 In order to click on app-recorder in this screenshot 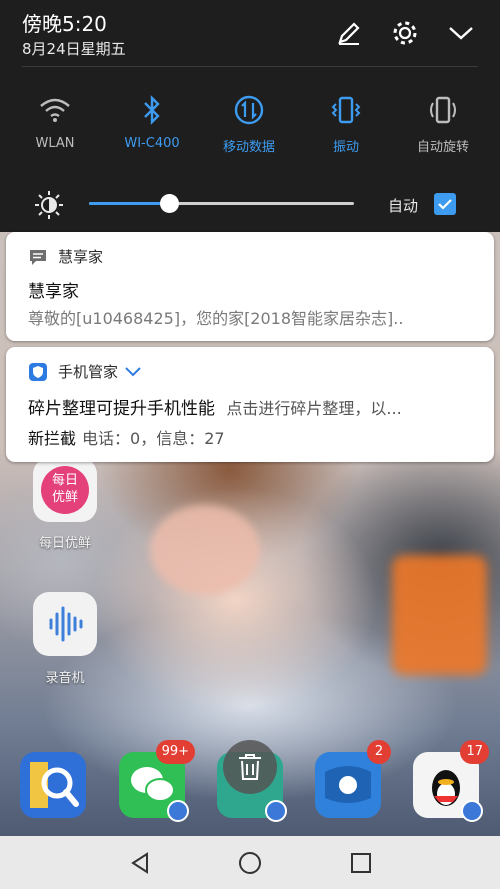, I will do `click(65, 624)`.